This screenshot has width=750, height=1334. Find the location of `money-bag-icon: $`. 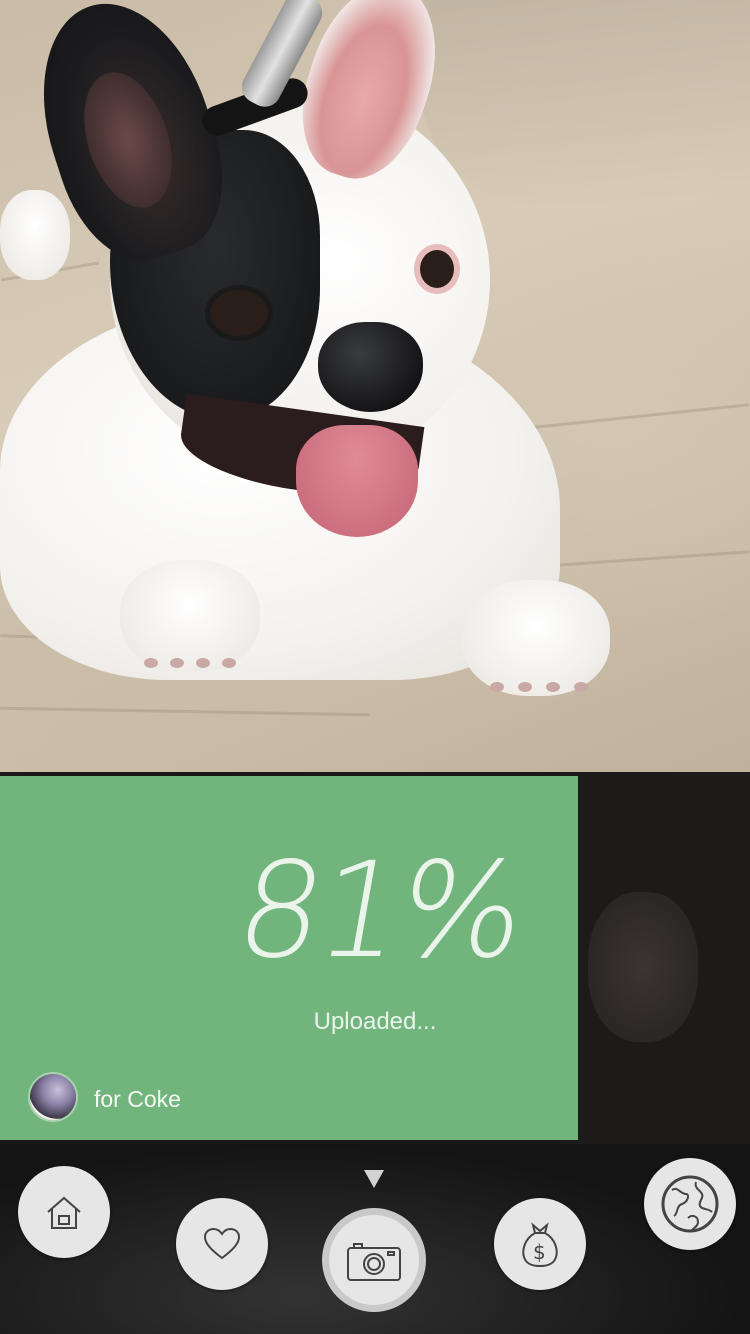

money-bag-icon: $ is located at coordinates (540, 1245).